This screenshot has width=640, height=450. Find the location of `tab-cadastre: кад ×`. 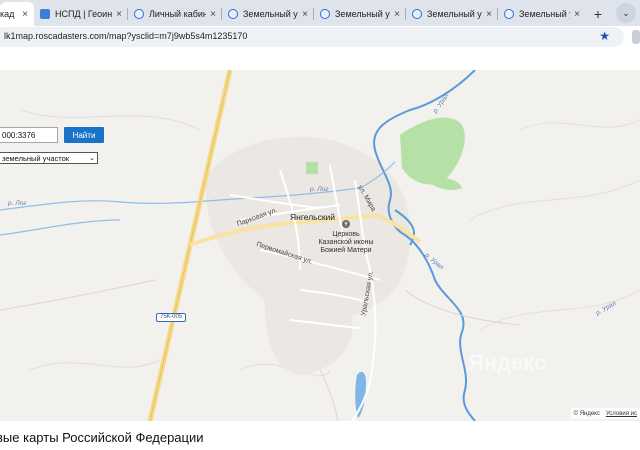

tab-cadastre: кад × is located at coordinates (17, 14).